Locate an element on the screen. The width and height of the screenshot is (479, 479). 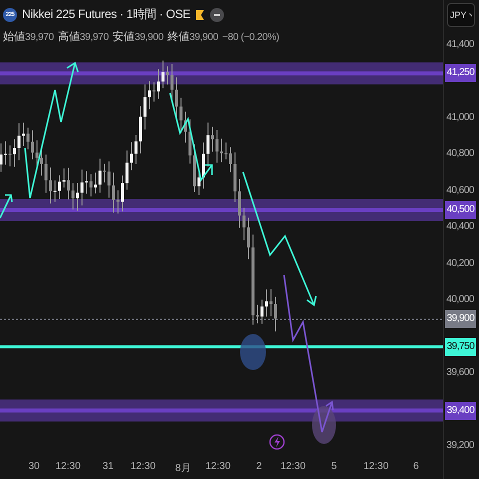
price-change: −80 (−0.20%) is located at coordinates (251, 37).